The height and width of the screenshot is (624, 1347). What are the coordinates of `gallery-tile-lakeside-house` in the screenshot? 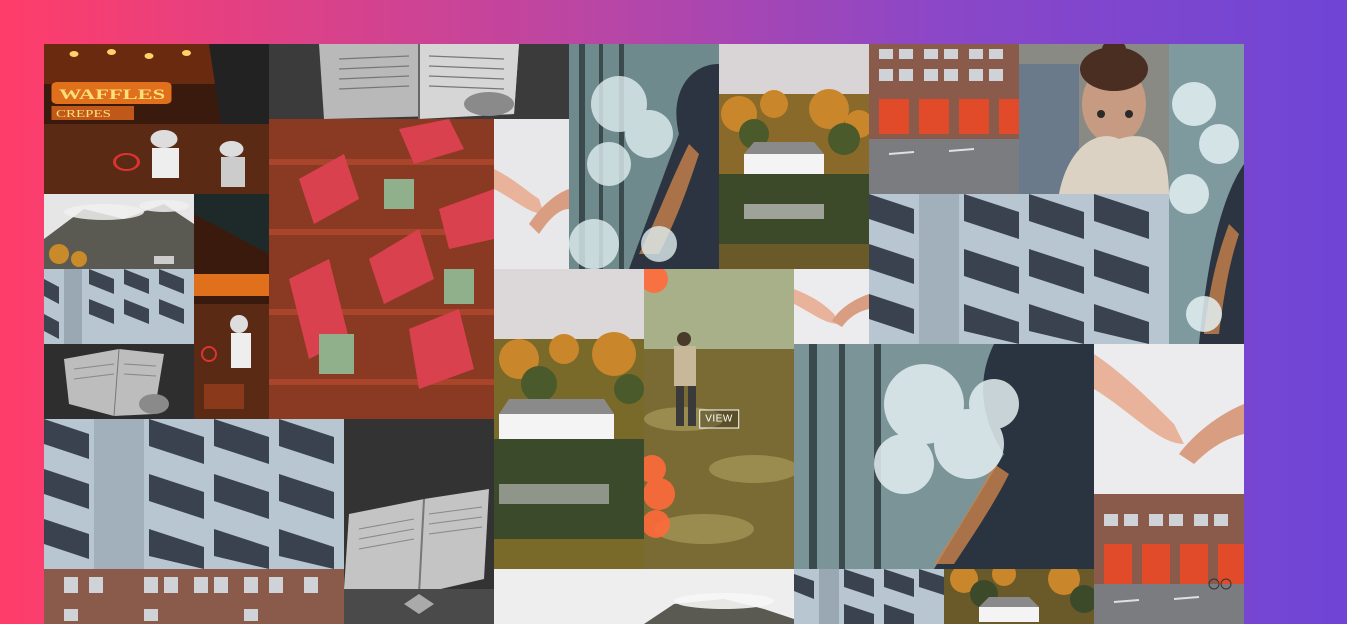 It's located at (794, 156).